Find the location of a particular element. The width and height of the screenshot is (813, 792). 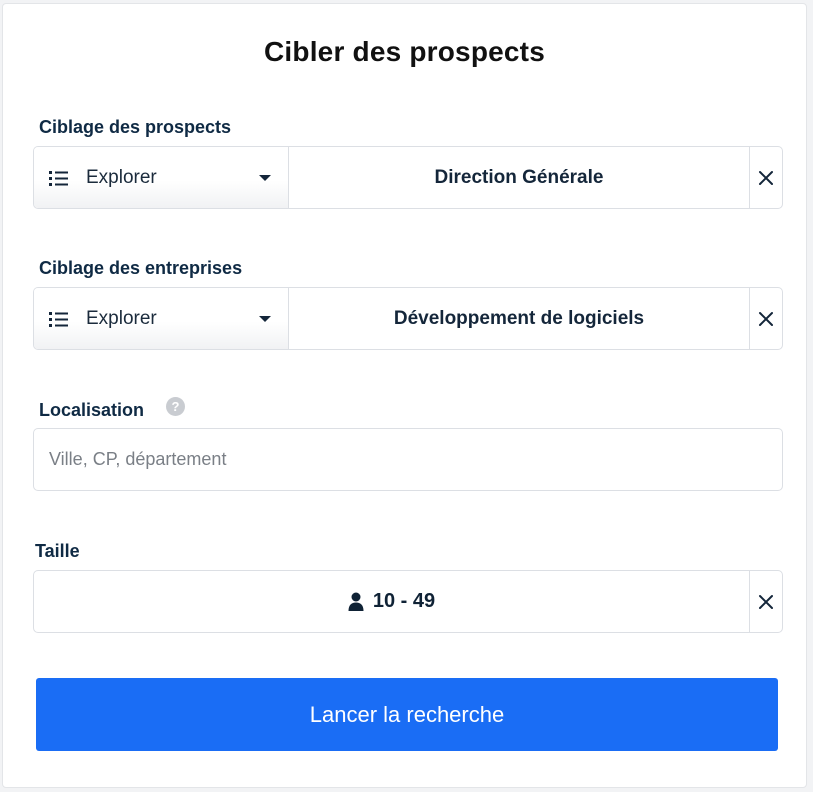

size-label: Taille is located at coordinates (57, 551).